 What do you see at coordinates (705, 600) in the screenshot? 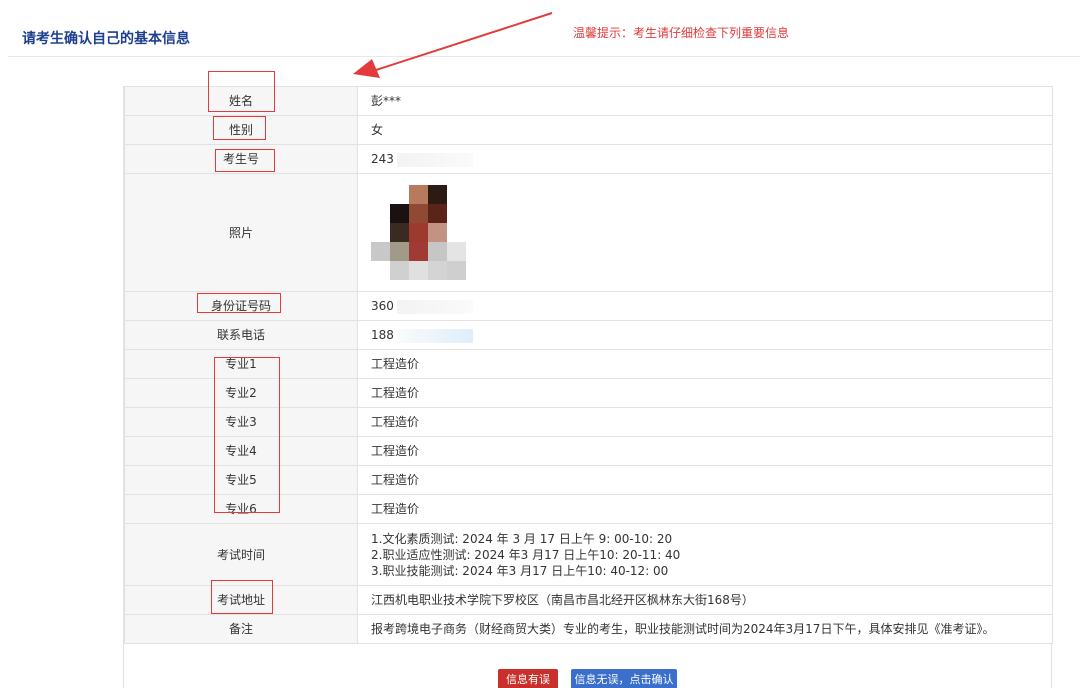
I see `exam-address-value: 江西机电职业技术学院下罗校区（南昌市昌北经开区枫林东大街168号）` at bounding box center [705, 600].